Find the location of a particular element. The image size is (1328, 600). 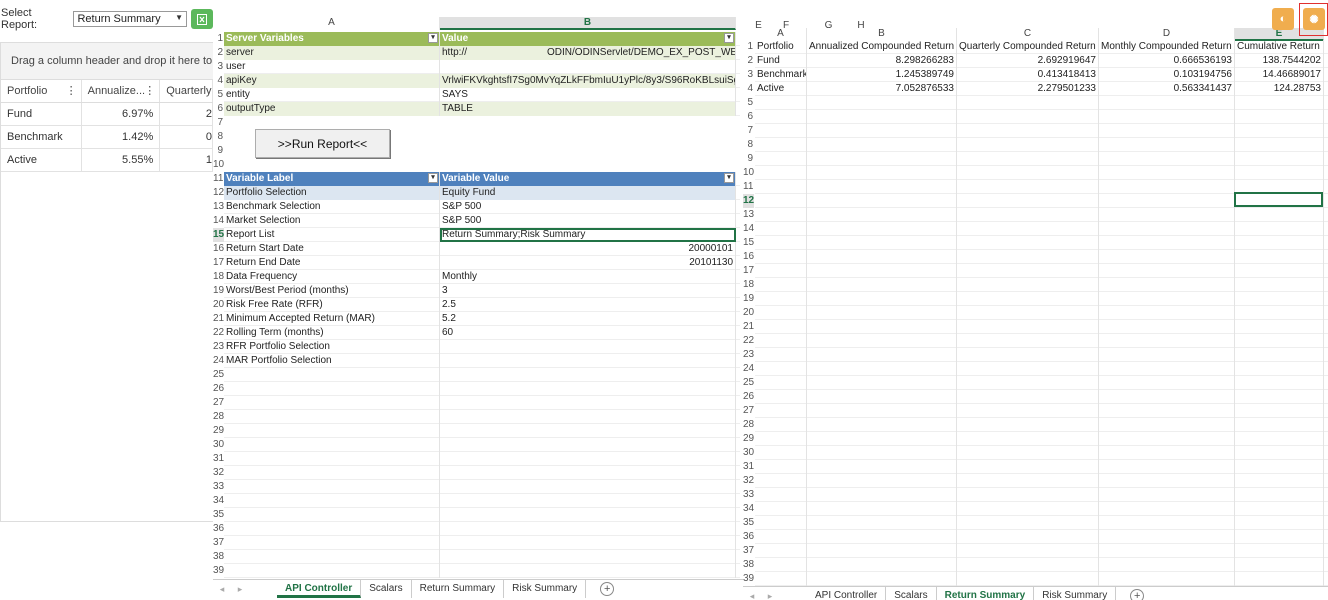

header-cell: Monthly Compounded Return is located at coordinates (1167, 47).